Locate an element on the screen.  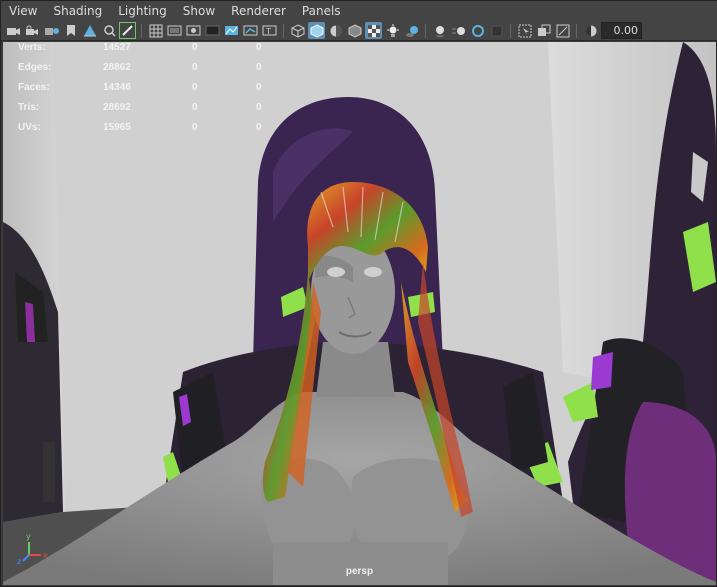
menu-renderer: Renderer is located at coordinates (258, 11).